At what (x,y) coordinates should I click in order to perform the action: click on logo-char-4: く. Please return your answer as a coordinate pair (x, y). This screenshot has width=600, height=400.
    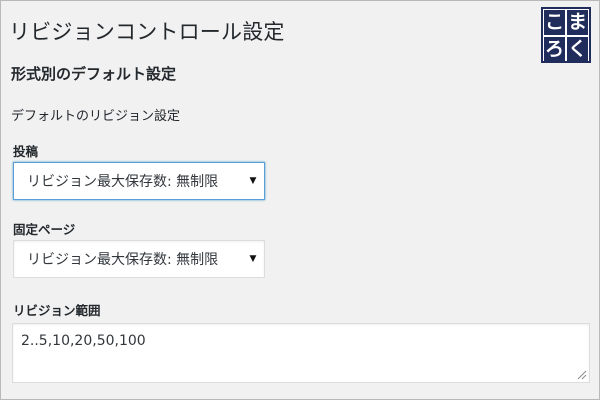
    Looking at the image, I should click on (577, 49).